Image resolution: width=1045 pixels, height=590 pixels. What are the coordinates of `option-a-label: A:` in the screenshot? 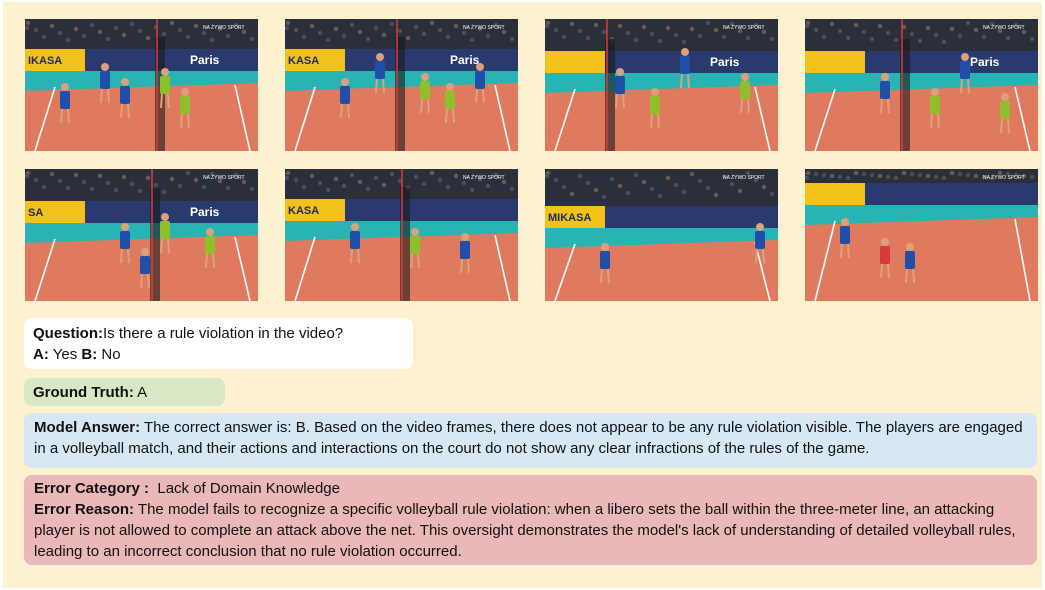 It's located at (41, 354).